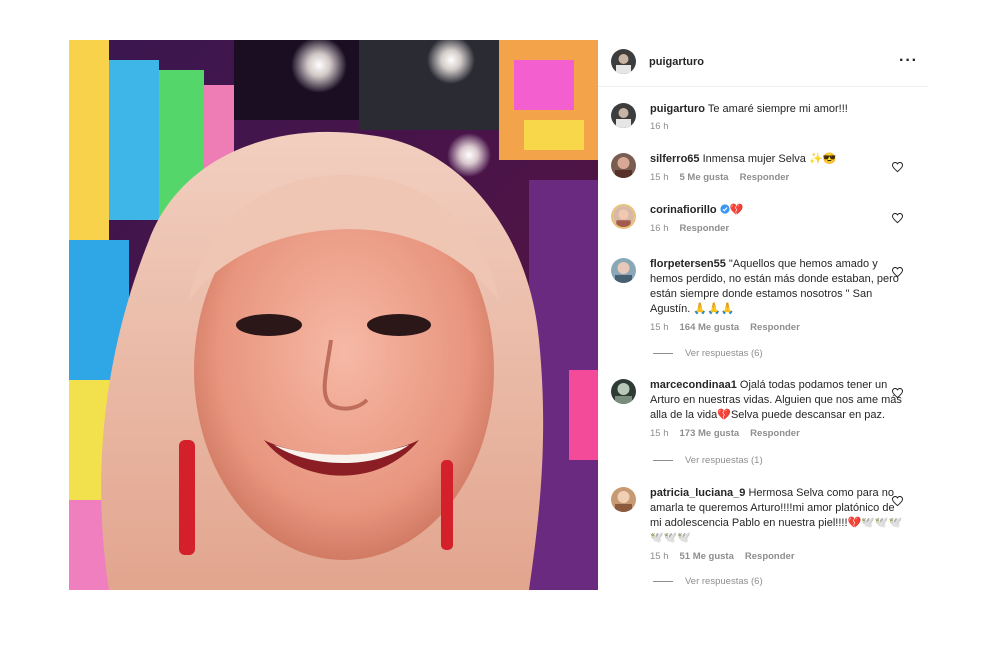 The width and height of the screenshot is (992, 661). What do you see at coordinates (777, 109) in the screenshot?
I see `caption-text: Te amaré siempre mi amor!!!` at bounding box center [777, 109].